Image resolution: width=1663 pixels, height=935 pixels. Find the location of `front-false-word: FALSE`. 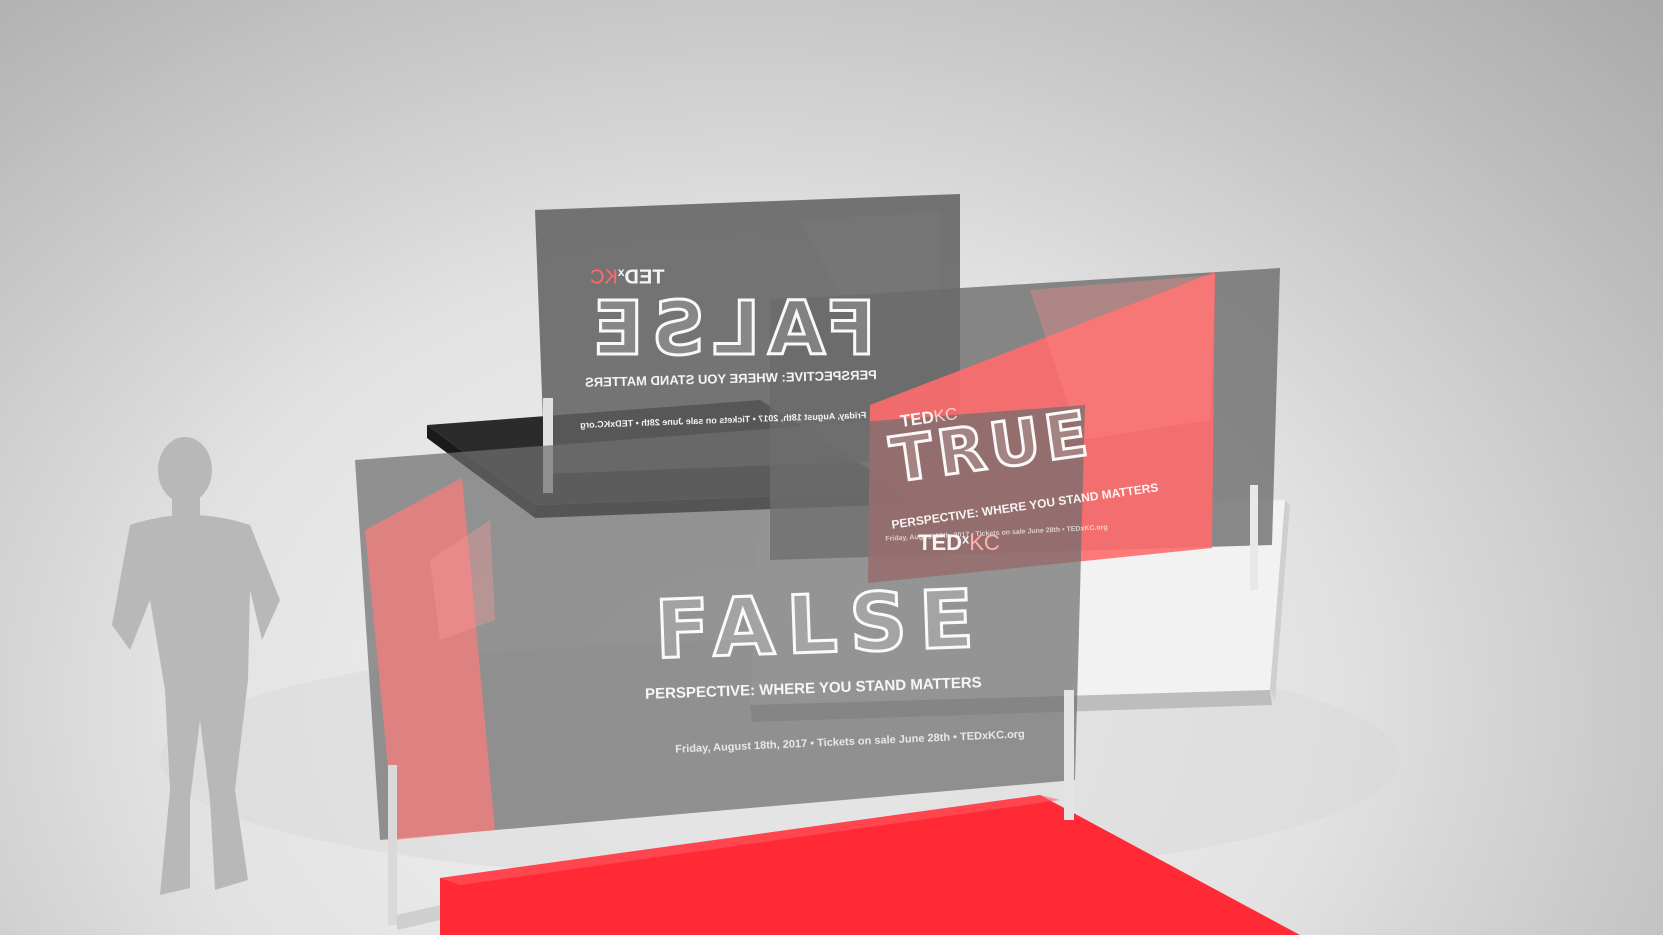

front-false-word: FALSE is located at coordinates (820, 624).